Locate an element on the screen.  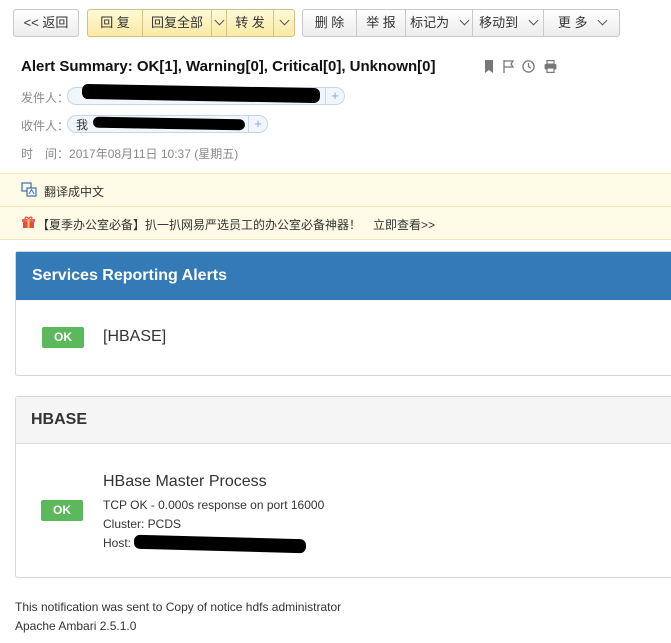
redacted-host is located at coordinates (220, 544).